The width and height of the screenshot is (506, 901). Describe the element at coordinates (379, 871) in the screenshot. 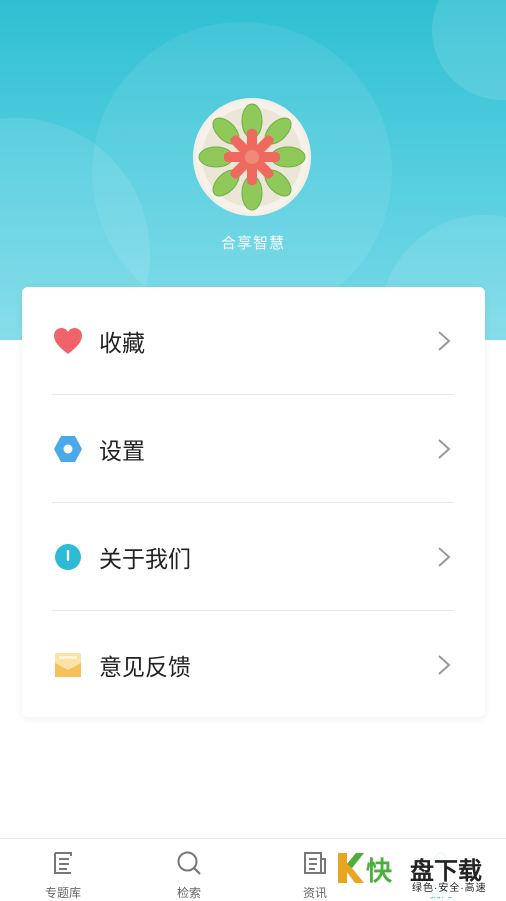

I see `watermark-fast: 快` at that location.